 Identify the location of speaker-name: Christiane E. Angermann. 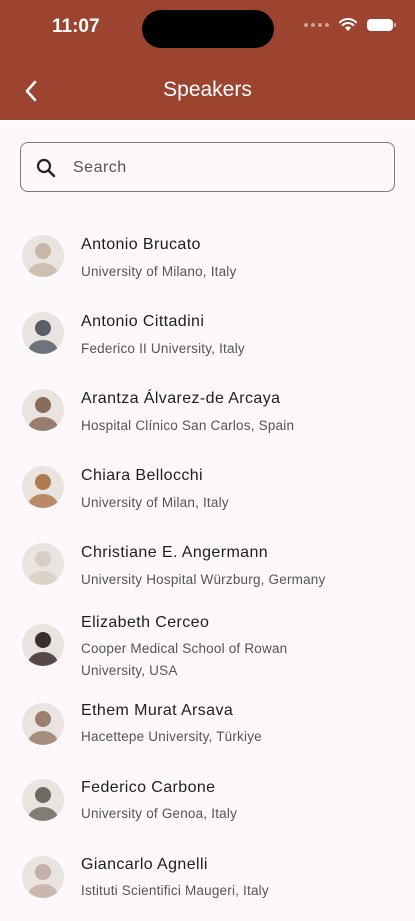
(175, 552).